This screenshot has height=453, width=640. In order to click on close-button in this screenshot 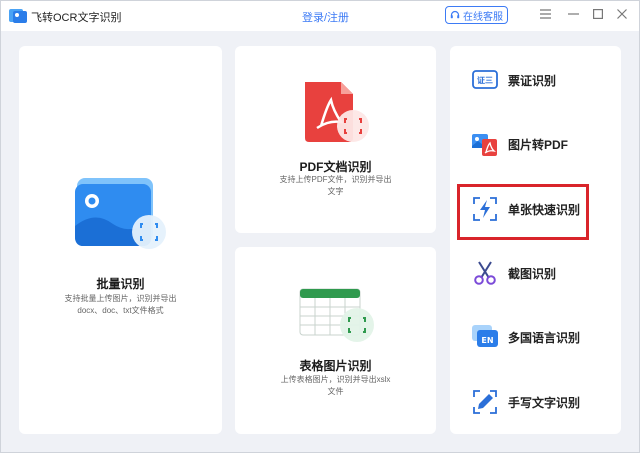, I will do `click(622, 14)`.